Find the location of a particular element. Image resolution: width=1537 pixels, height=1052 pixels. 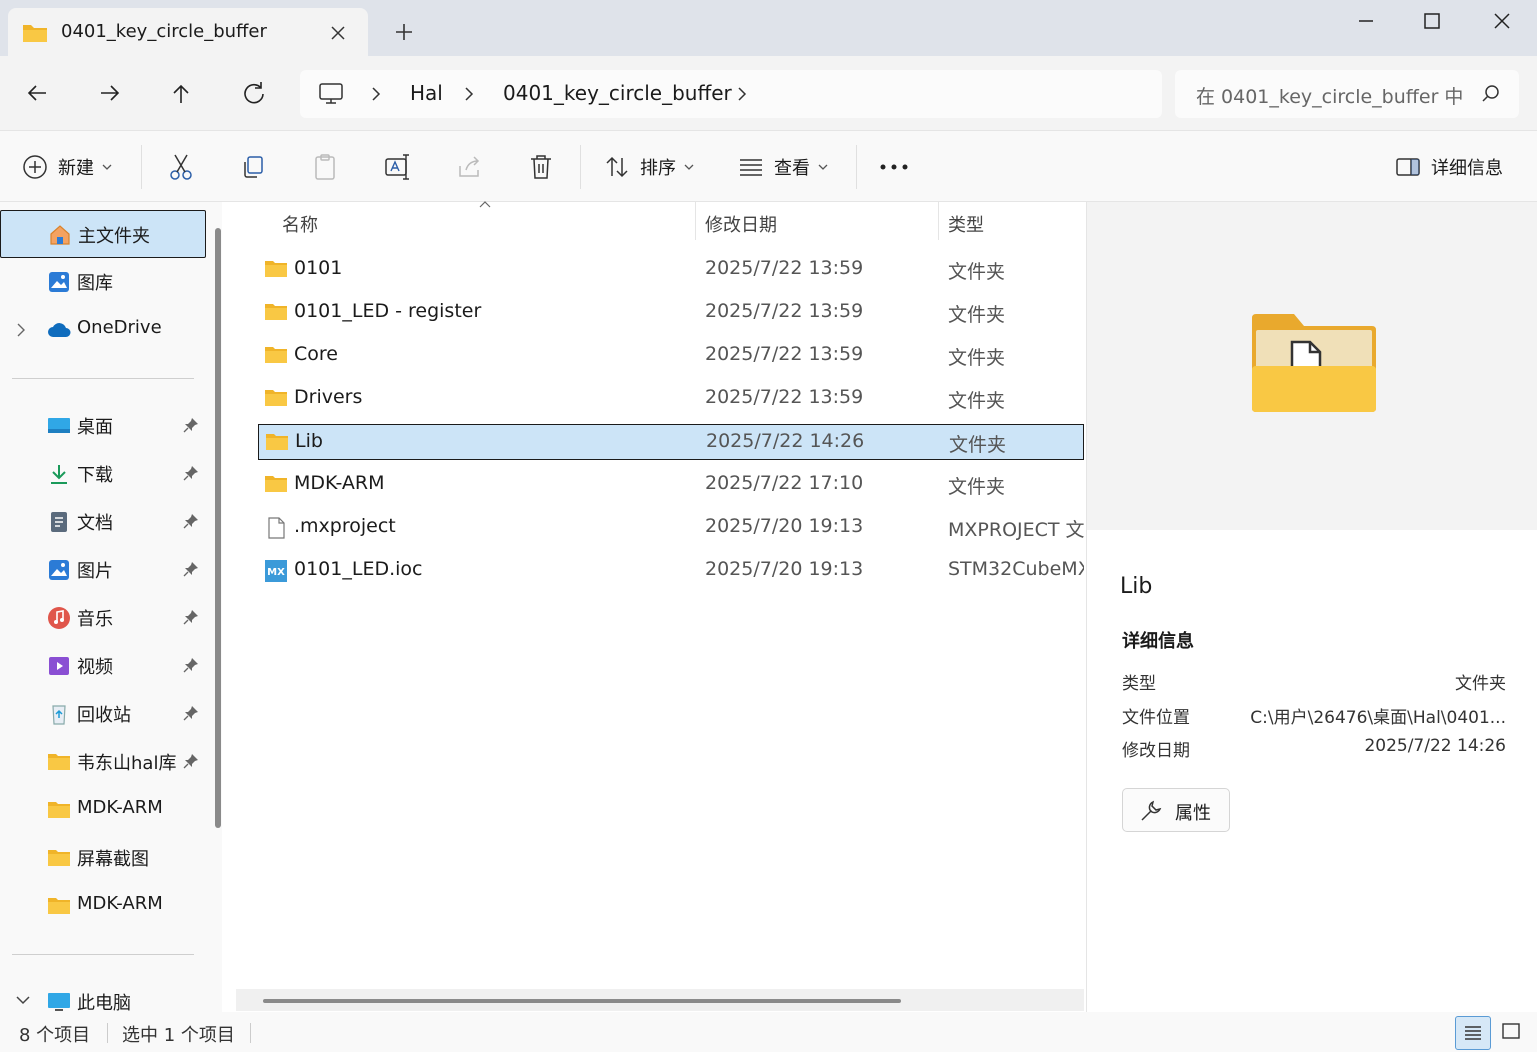

nav-item-gallery: 图库 is located at coordinates (103, 282).